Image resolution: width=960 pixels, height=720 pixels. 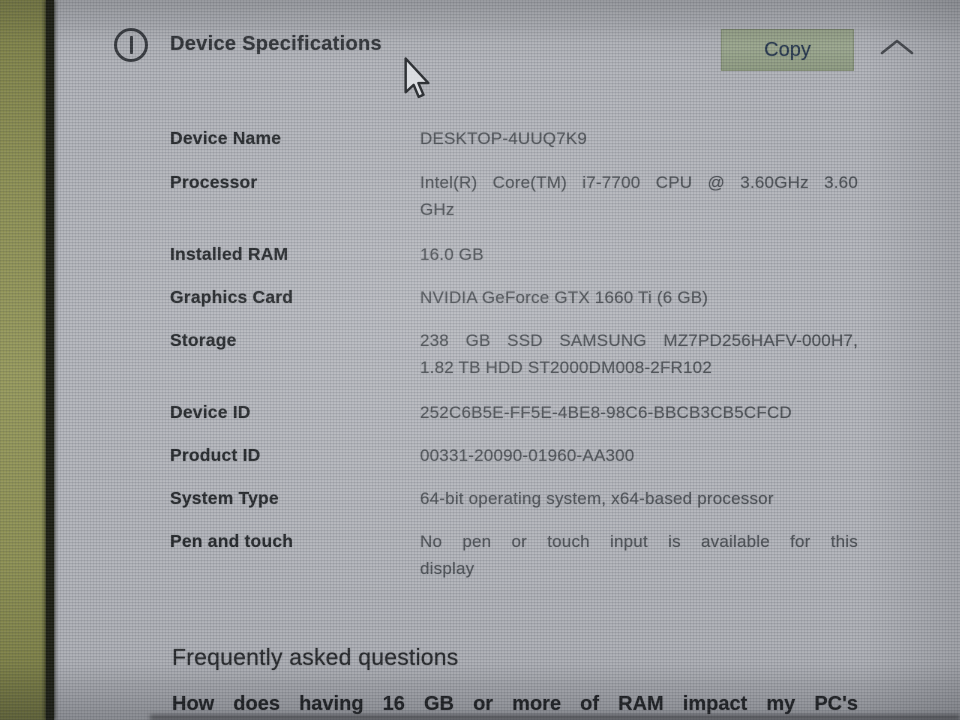 I want to click on spec-value-line: 238 GB SSD SAMSUNG MZ7PD256HAFV-000H7,, so click(x=639, y=340).